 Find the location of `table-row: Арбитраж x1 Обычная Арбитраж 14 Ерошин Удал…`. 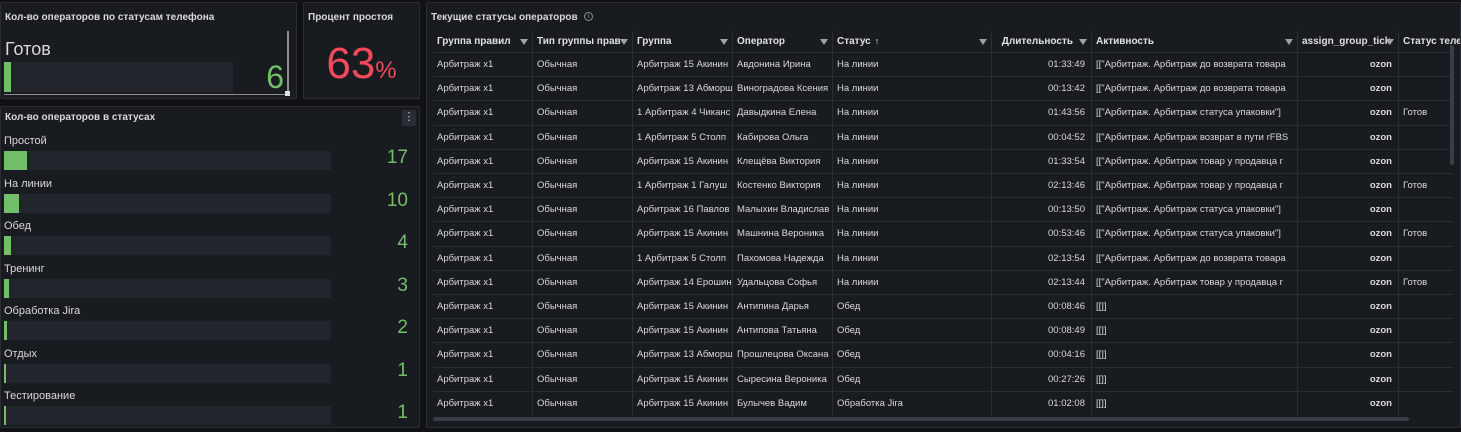

table-row: Арбитраж x1 Обычная Арбитраж 14 Ерошин Удал… is located at coordinates (943, 282).